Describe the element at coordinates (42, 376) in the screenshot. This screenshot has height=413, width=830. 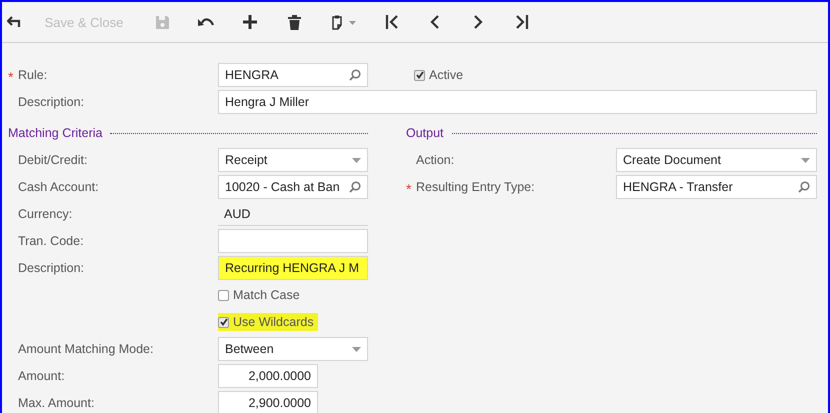
I see `field-label: Amount:` at that location.